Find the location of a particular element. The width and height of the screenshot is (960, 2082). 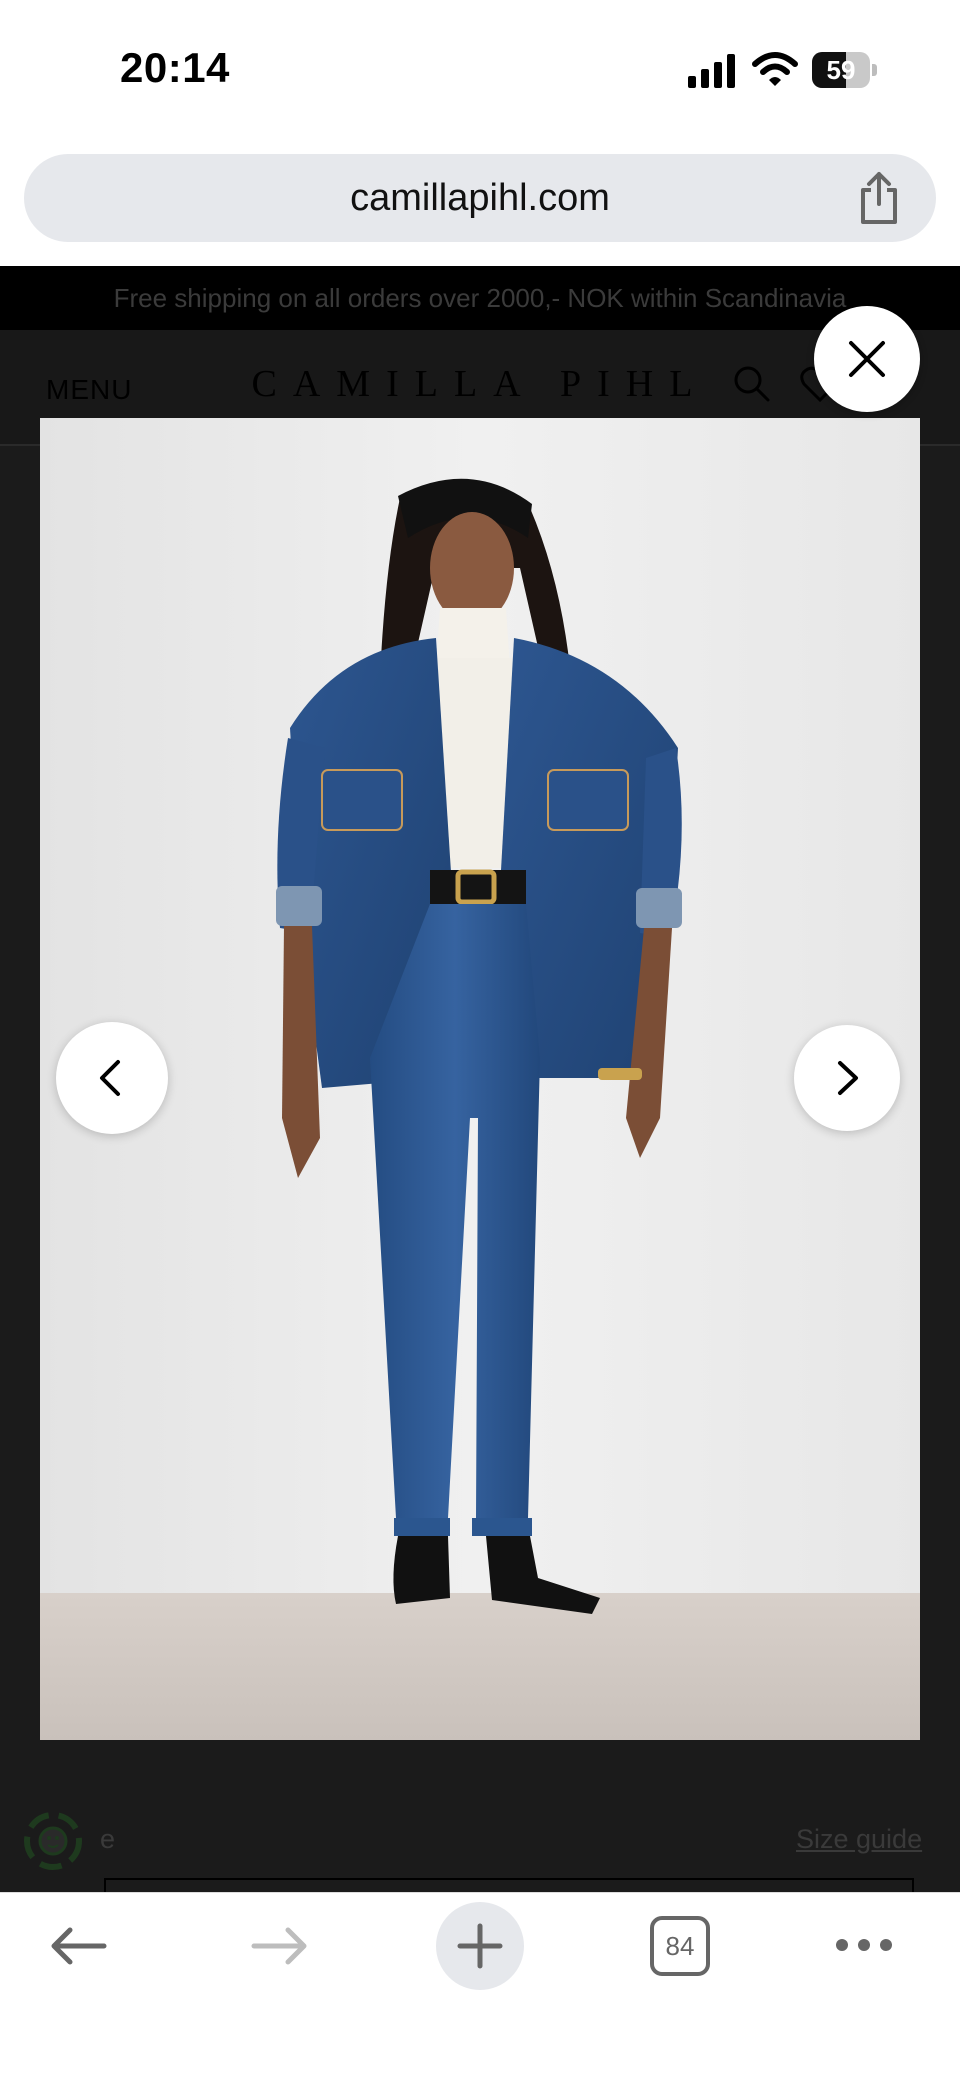

more-icon is located at coordinates (864, 1945).